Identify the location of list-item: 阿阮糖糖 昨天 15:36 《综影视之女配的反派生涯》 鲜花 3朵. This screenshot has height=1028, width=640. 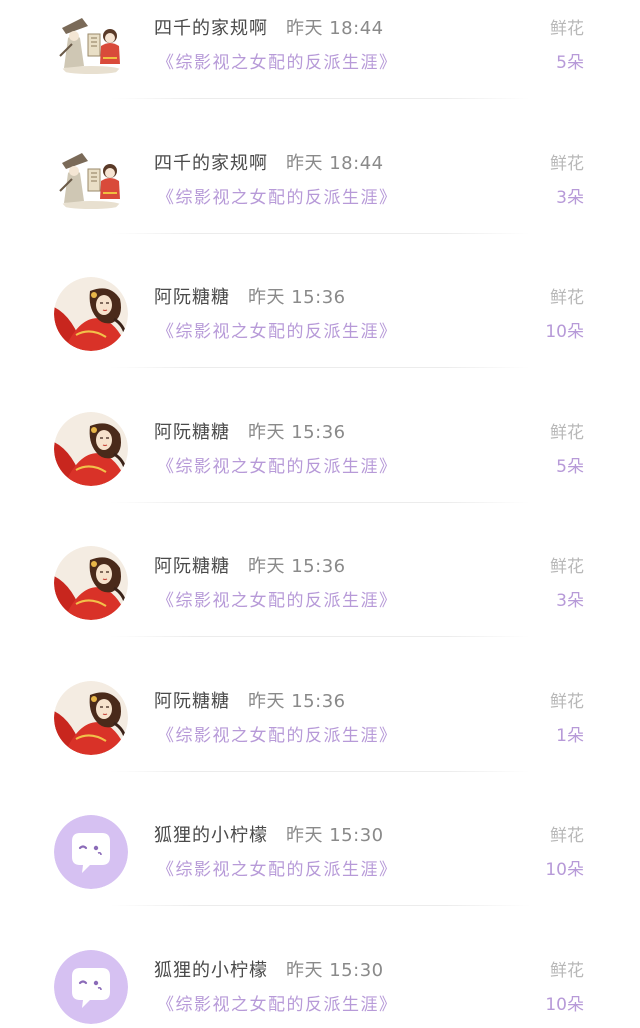
(320, 605).